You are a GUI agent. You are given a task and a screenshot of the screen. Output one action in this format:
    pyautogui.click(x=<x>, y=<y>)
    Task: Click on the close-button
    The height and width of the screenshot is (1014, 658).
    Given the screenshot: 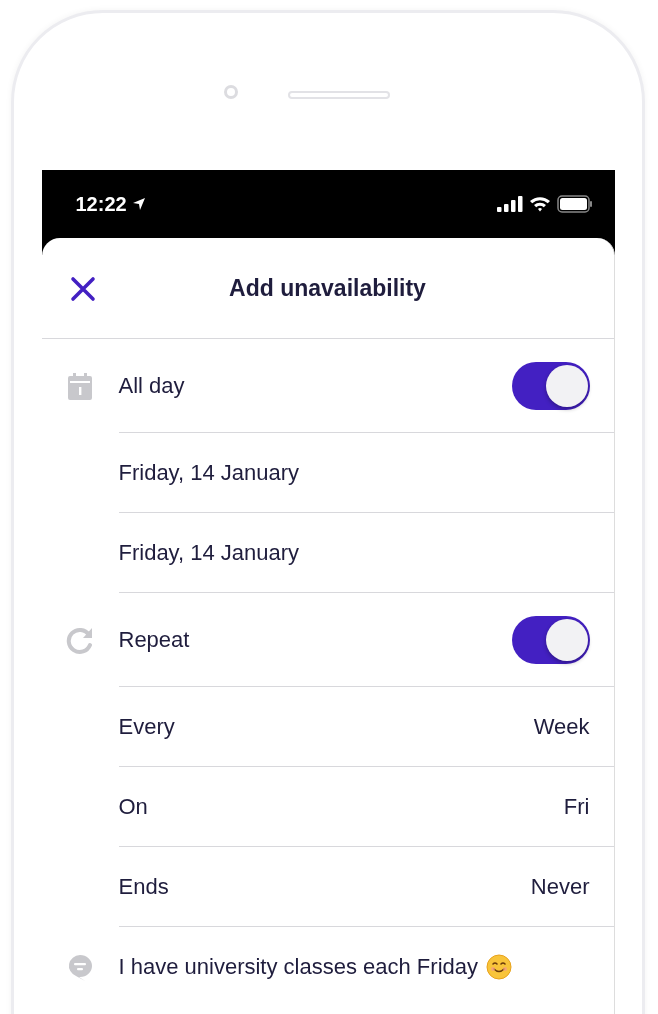 What is the action you would take?
    pyautogui.click(x=82, y=289)
    